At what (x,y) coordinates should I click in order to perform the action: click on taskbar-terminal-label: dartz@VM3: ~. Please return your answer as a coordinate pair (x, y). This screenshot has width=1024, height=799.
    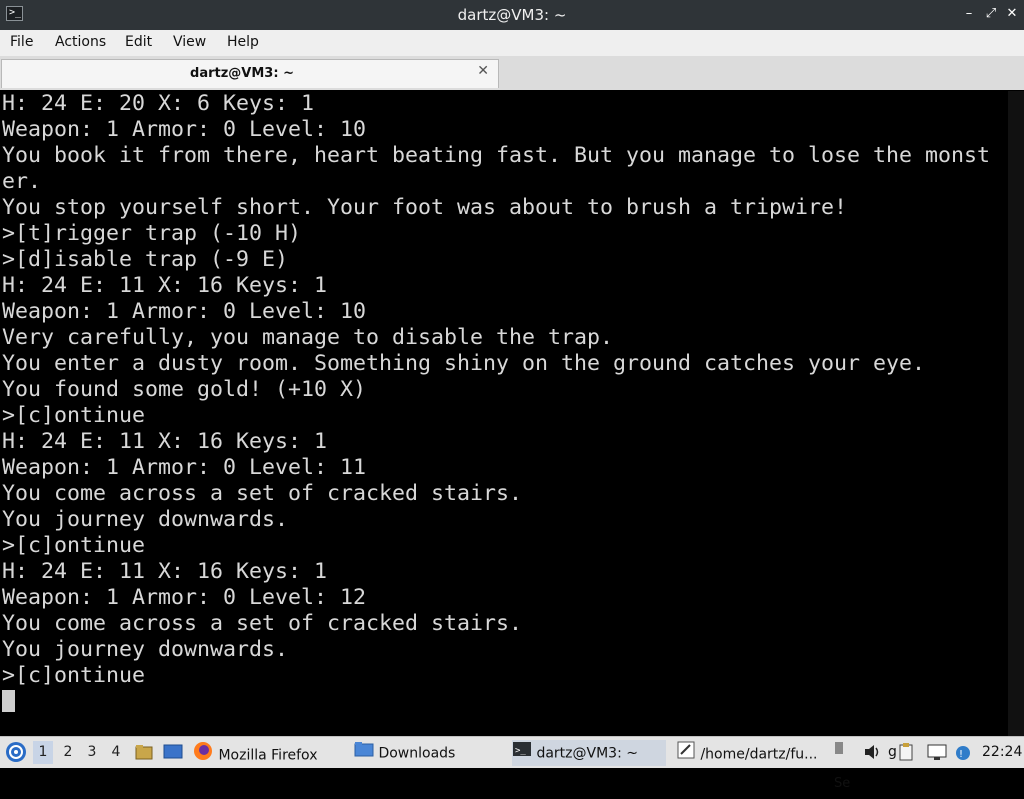
    Looking at the image, I should click on (587, 753).